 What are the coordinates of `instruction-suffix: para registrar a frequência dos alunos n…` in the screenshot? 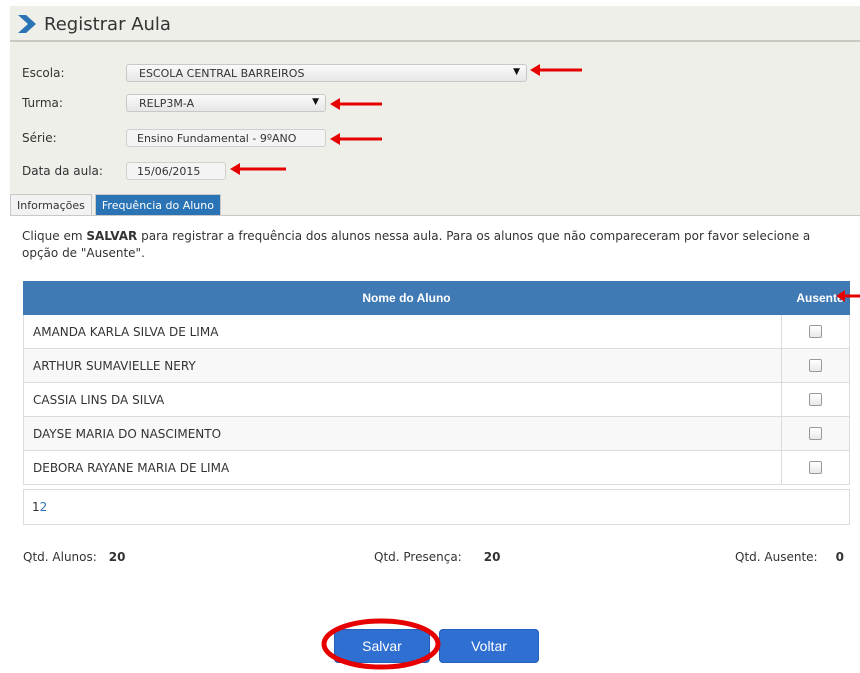 It's located at (416, 244).